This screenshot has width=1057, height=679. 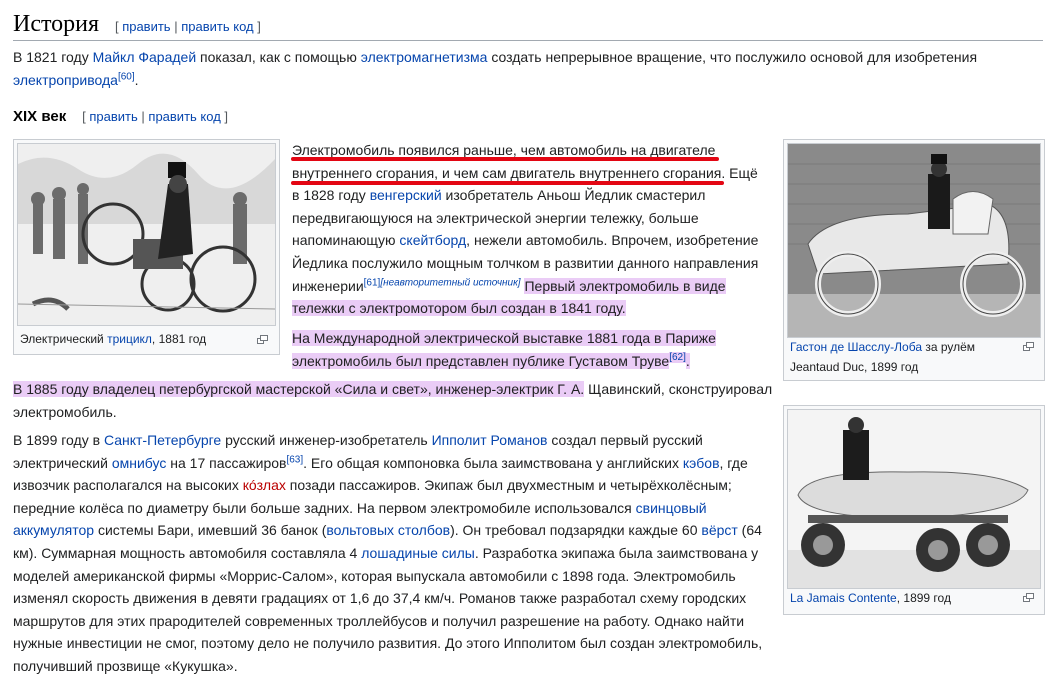 What do you see at coordinates (406, 195) in the screenshot?
I see `link-hungarian: венгерский` at bounding box center [406, 195].